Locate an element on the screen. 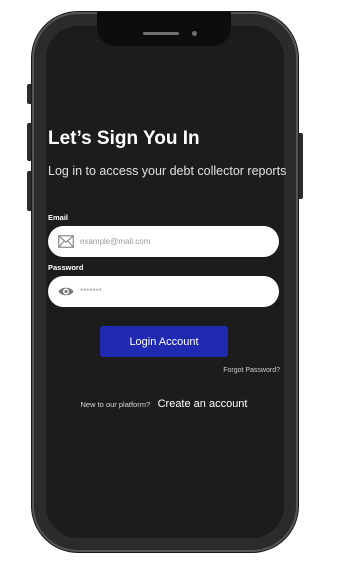 This screenshot has height=565, width=340. envelope-icon is located at coordinates (66, 241).